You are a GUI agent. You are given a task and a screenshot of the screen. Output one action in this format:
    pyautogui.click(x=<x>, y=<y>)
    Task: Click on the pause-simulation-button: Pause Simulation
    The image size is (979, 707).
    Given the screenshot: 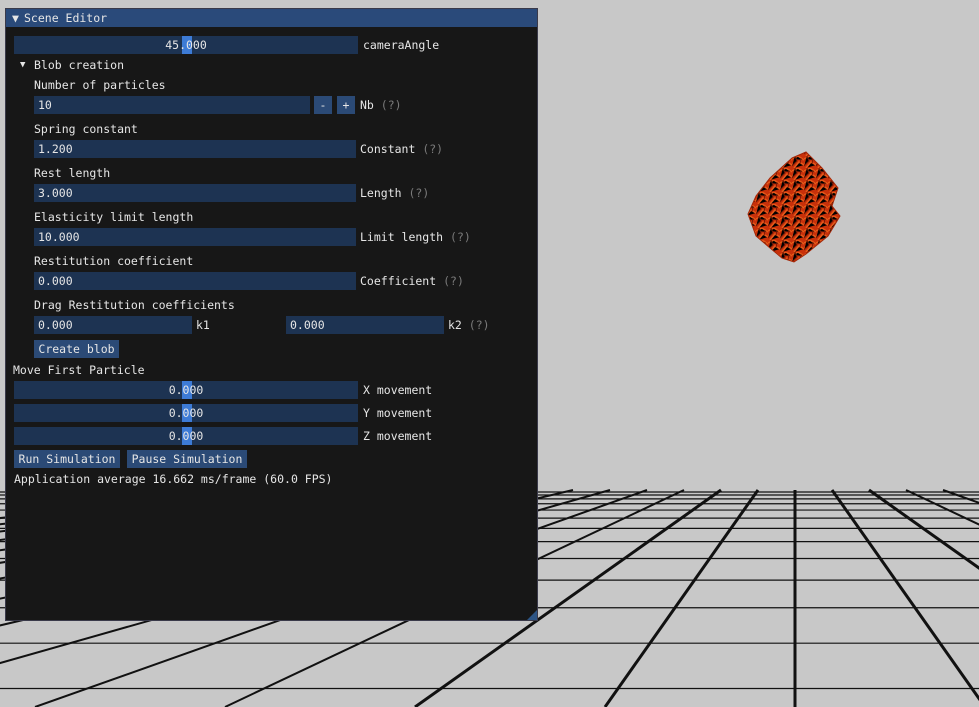 What is the action you would take?
    pyautogui.click(x=187, y=459)
    